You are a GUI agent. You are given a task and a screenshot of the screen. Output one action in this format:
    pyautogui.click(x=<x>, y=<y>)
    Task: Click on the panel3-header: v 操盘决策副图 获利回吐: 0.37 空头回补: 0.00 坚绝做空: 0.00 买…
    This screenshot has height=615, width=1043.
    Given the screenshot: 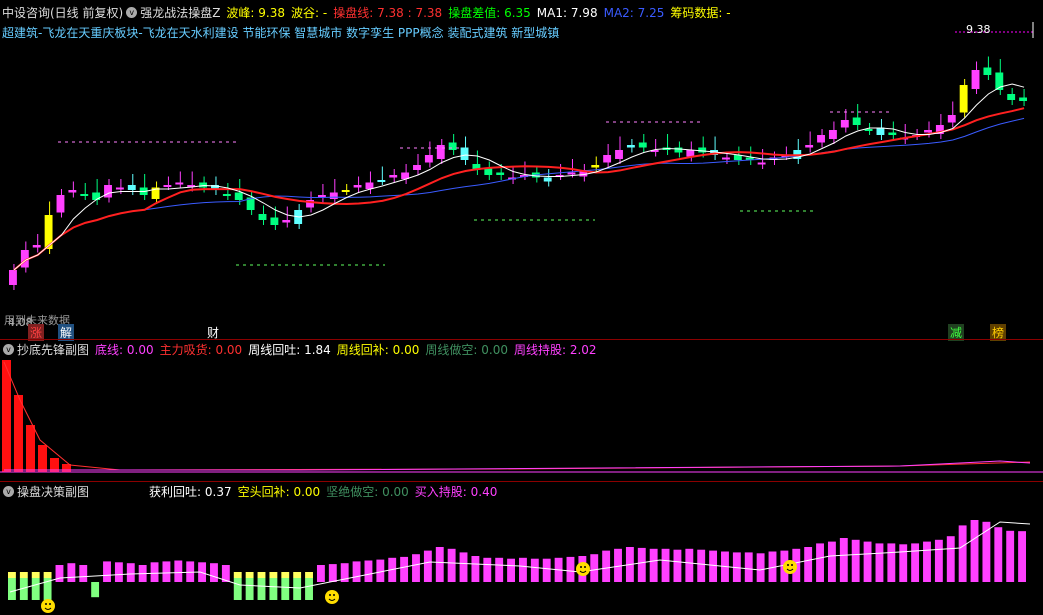 What is the action you would take?
    pyautogui.click(x=521, y=491)
    